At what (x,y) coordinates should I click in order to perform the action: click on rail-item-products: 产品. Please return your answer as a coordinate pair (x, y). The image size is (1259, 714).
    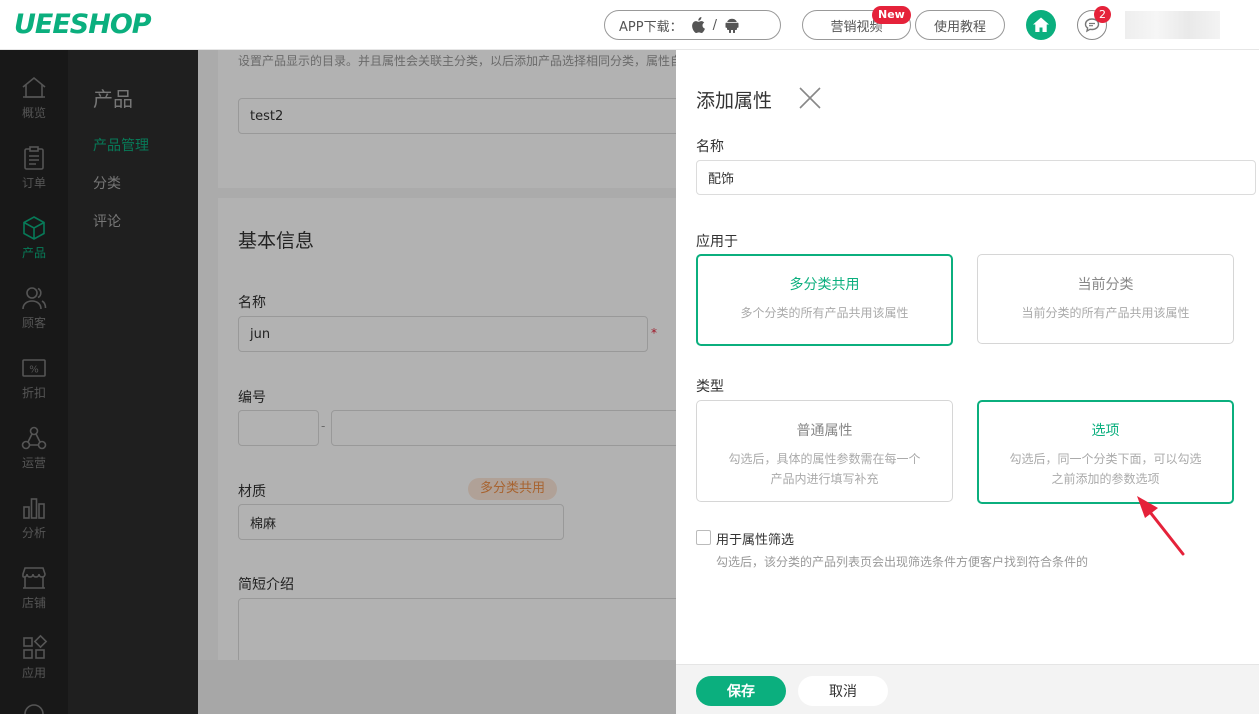
    Looking at the image, I should click on (34, 241).